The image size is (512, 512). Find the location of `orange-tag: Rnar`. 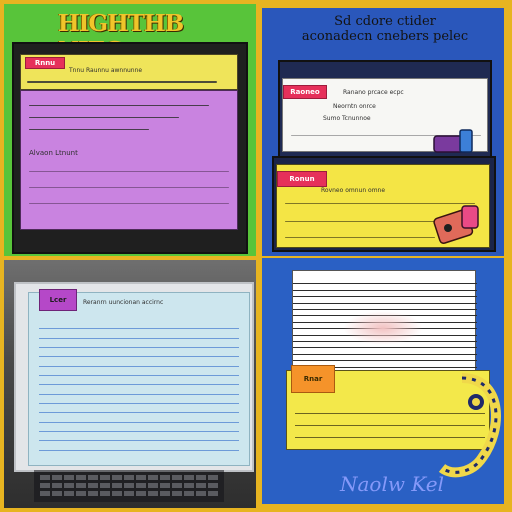

orange-tag: Rnar is located at coordinates (313, 379).